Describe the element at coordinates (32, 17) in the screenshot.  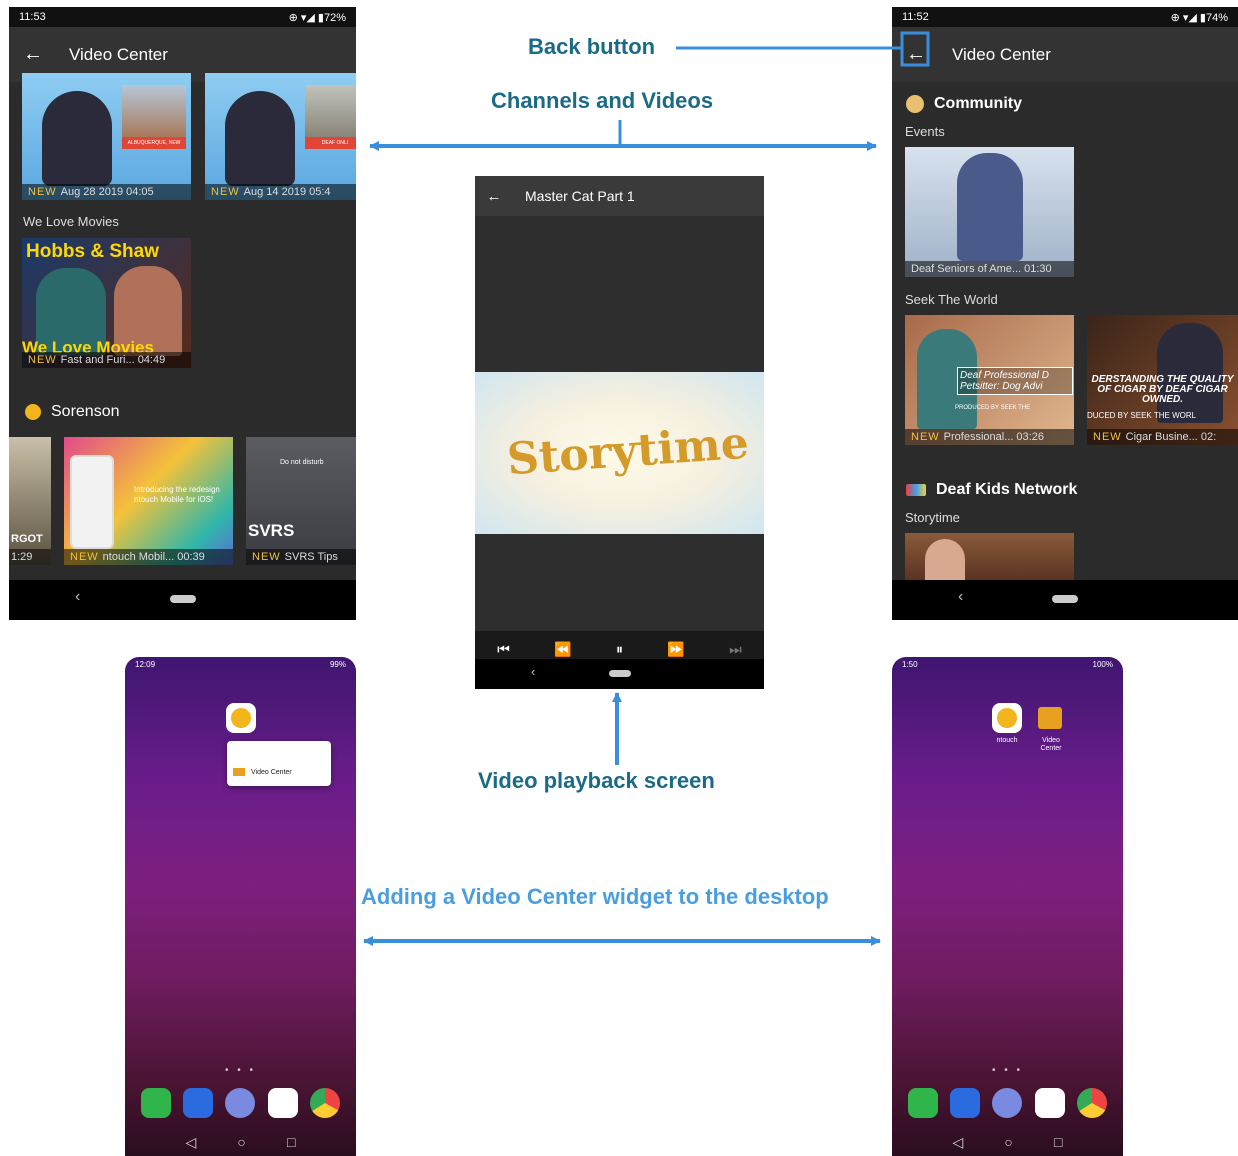
I see `status-time: 11:53` at that location.